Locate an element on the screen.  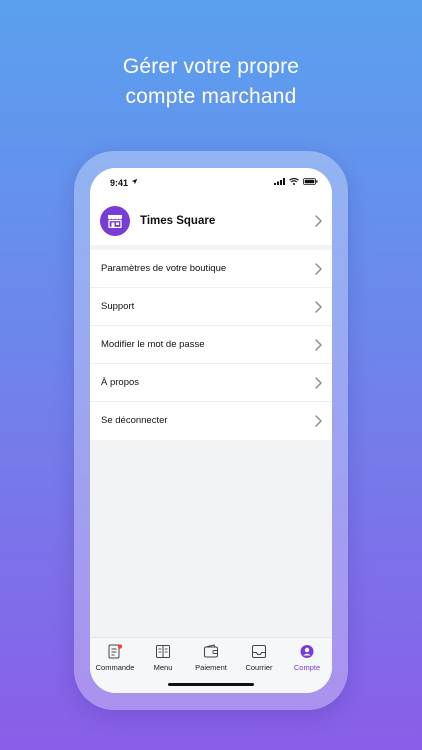
tab-label: Compte is located at coordinates (307, 667).